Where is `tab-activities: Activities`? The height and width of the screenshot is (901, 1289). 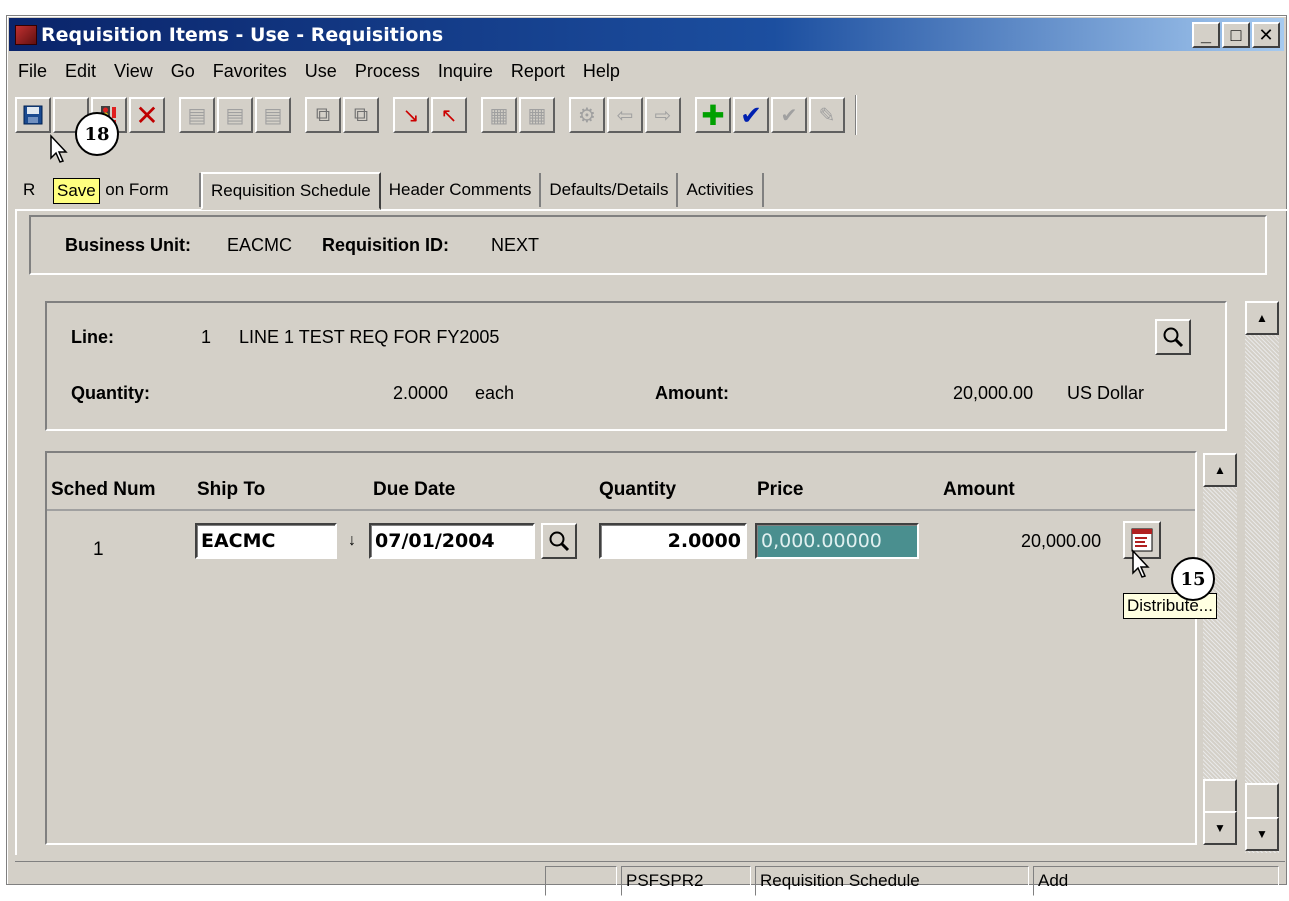 tab-activities: Activities is located at coordinates (721, 190).